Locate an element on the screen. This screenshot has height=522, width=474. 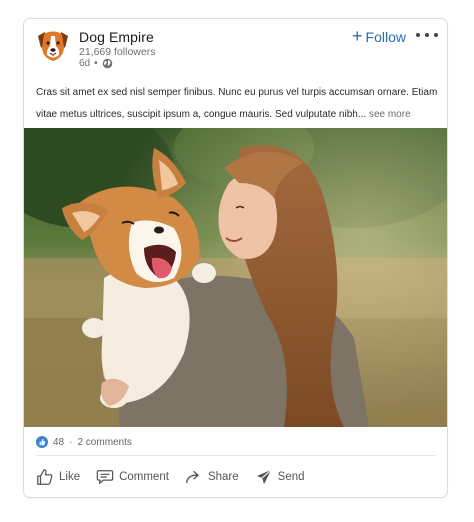
more-options-button is located at coordinates (427, 35).